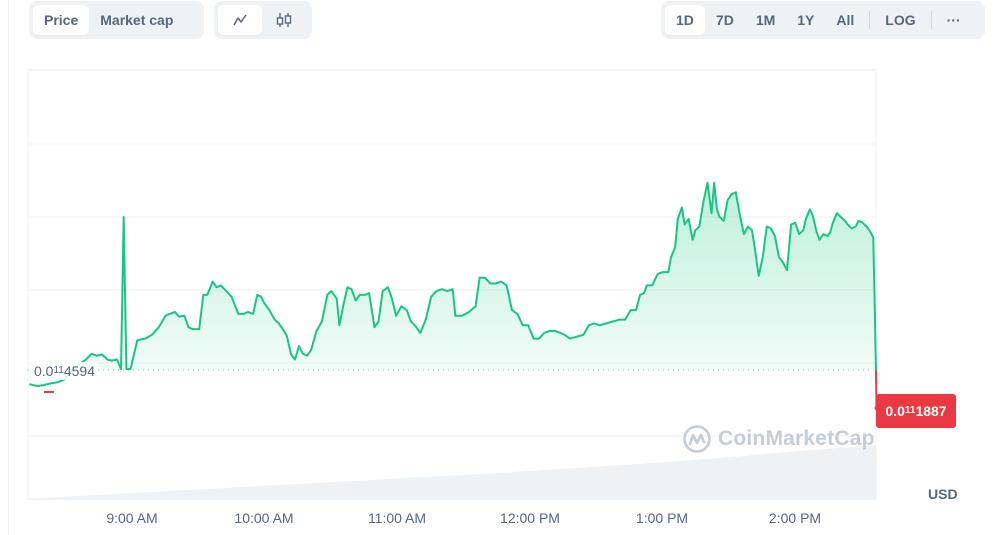  I want to click on x-tick-label: 1:00 PM, so click(662, 518).